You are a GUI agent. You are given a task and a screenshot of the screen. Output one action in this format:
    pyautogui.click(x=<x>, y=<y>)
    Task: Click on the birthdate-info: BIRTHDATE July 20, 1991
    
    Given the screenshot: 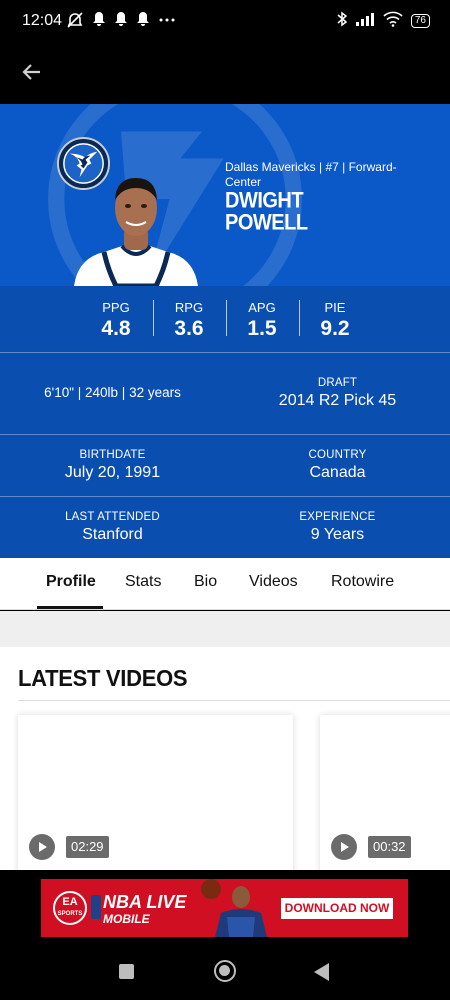 What is the action you would take?
    pyautogui.click(x=112, y=465)
    